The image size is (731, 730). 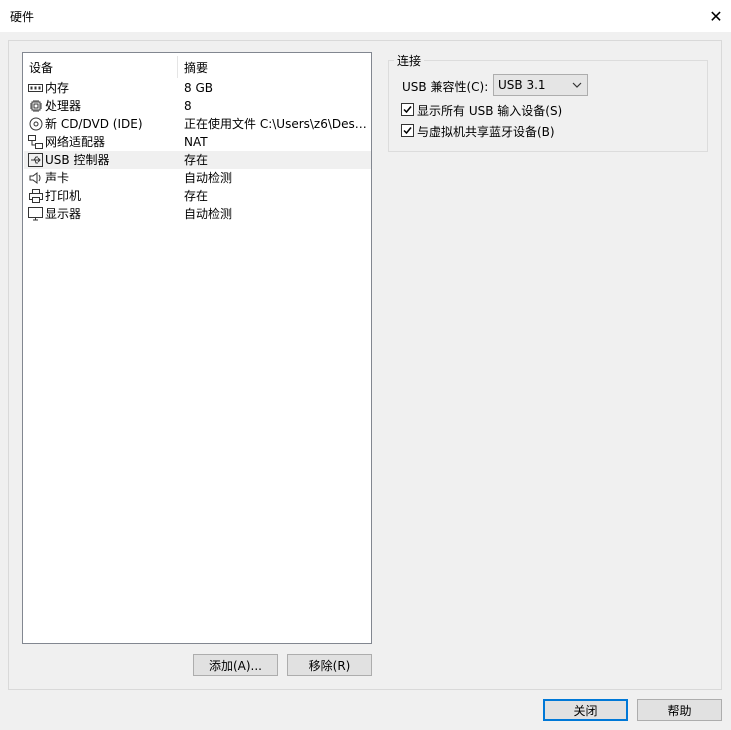 What do you see at coordinates (409, 60) in the screenshot?
I see `connection-group-title: 连接` at bounding box center [409, 60].